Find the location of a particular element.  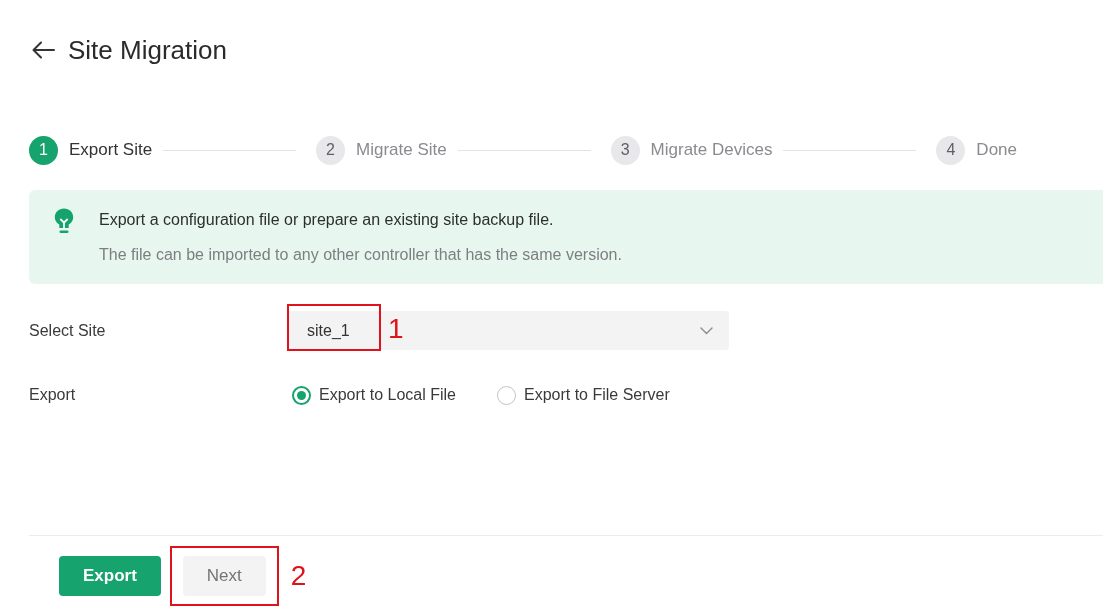

lightbulb-icon is located at coordinates (64, 221).